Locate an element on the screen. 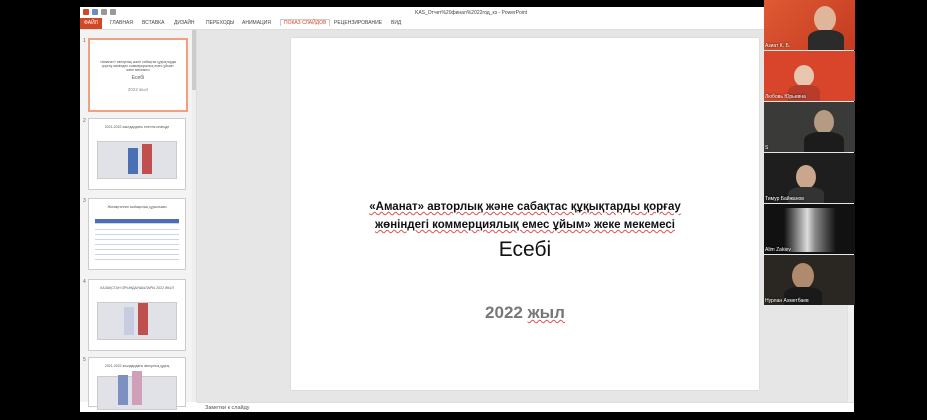 The height and width of the screenshot is (420, 927). participant-tile: S is located at coordinates (809, 127).